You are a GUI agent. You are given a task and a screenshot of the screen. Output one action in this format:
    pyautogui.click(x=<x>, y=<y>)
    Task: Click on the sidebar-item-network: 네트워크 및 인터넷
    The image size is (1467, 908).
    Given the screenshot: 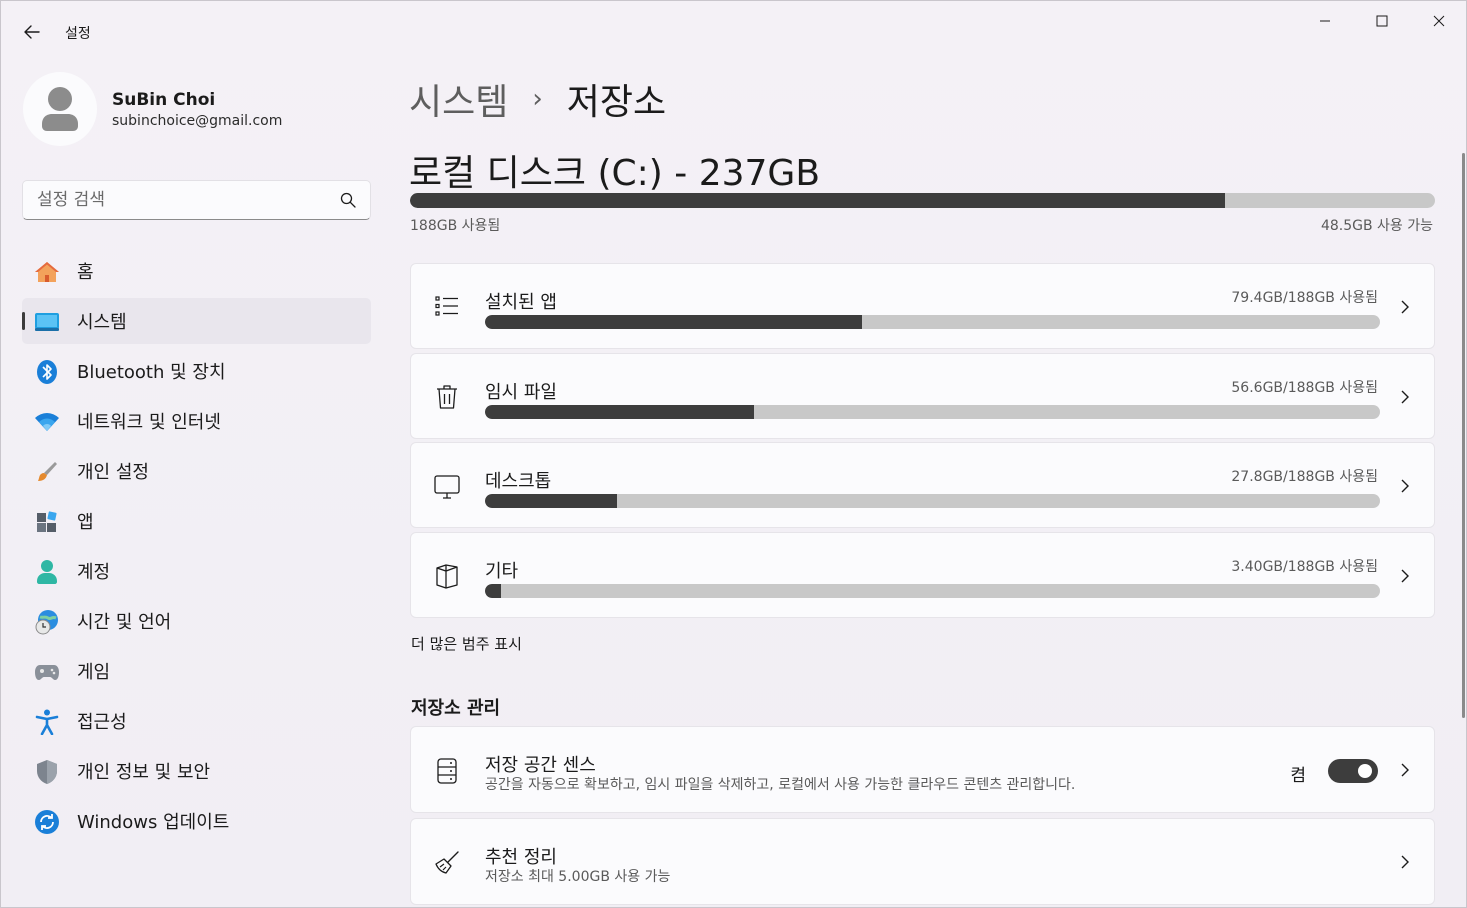 What is the action you would take?
    pyautogui.click(x=196, y=421)
    